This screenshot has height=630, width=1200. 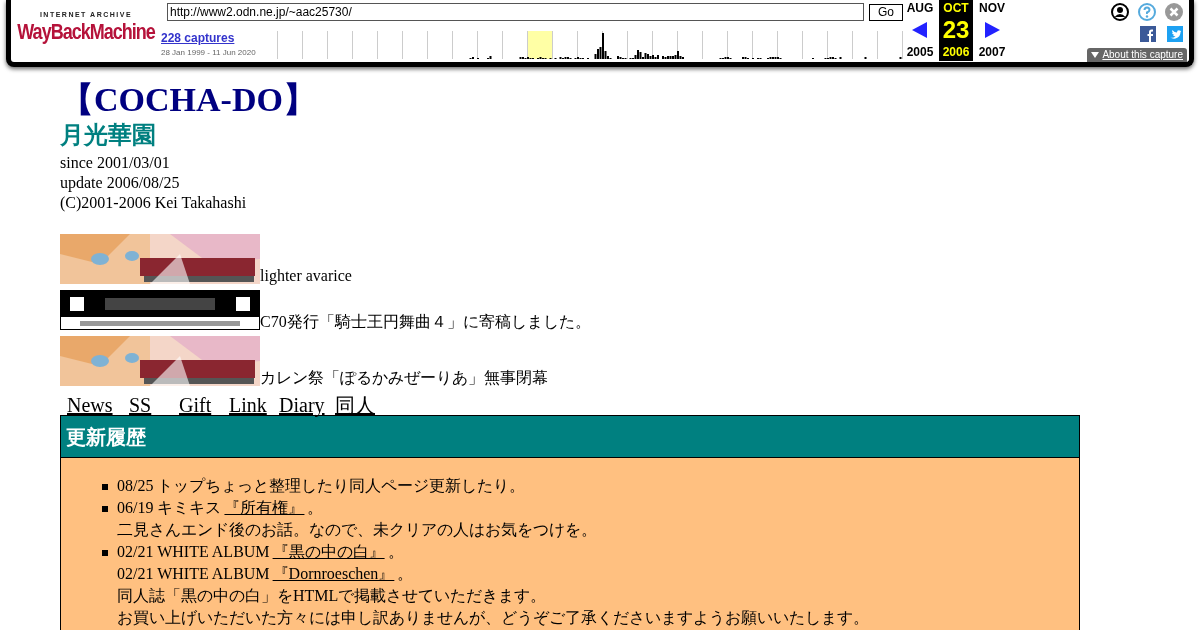 What do you see at coordinates (328, 551) in the screenshot?
I see `story-title-link: 『黒の中の白』` at bounding box center [328, 551].